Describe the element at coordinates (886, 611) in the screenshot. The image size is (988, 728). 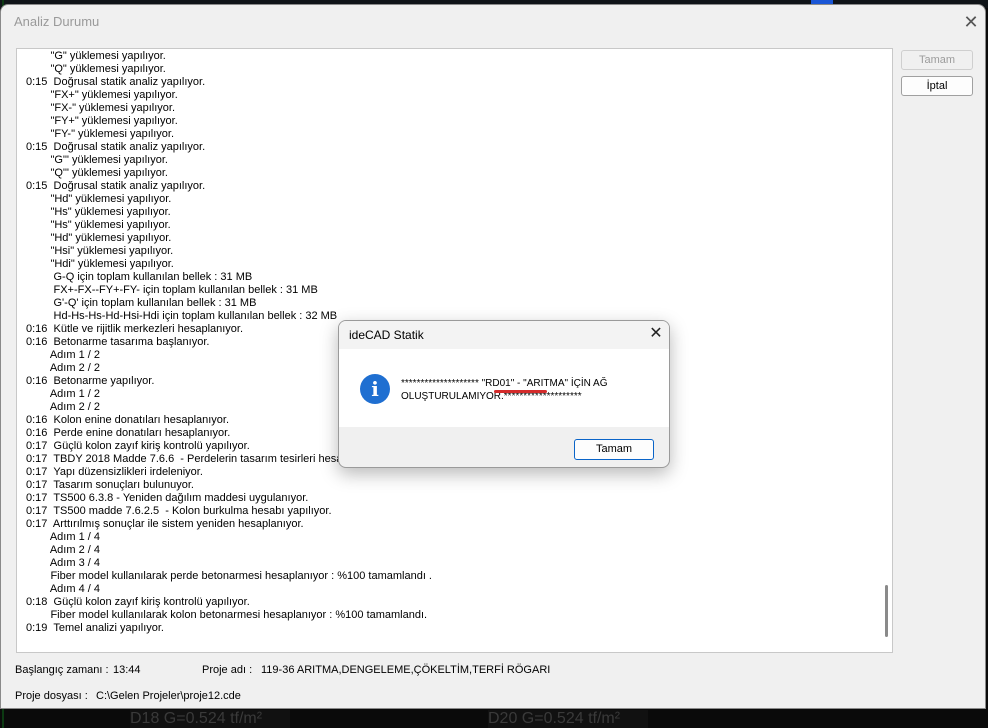
I see `scrollbar-thumb` at that location.